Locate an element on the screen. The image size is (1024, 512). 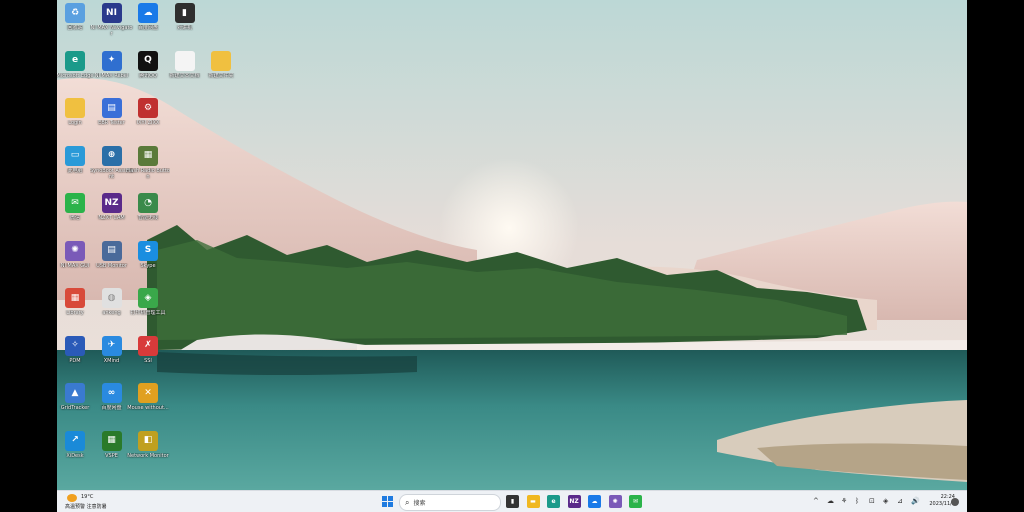
desktop-icon: 新建文件夹 is located at coordinates (221, 73).